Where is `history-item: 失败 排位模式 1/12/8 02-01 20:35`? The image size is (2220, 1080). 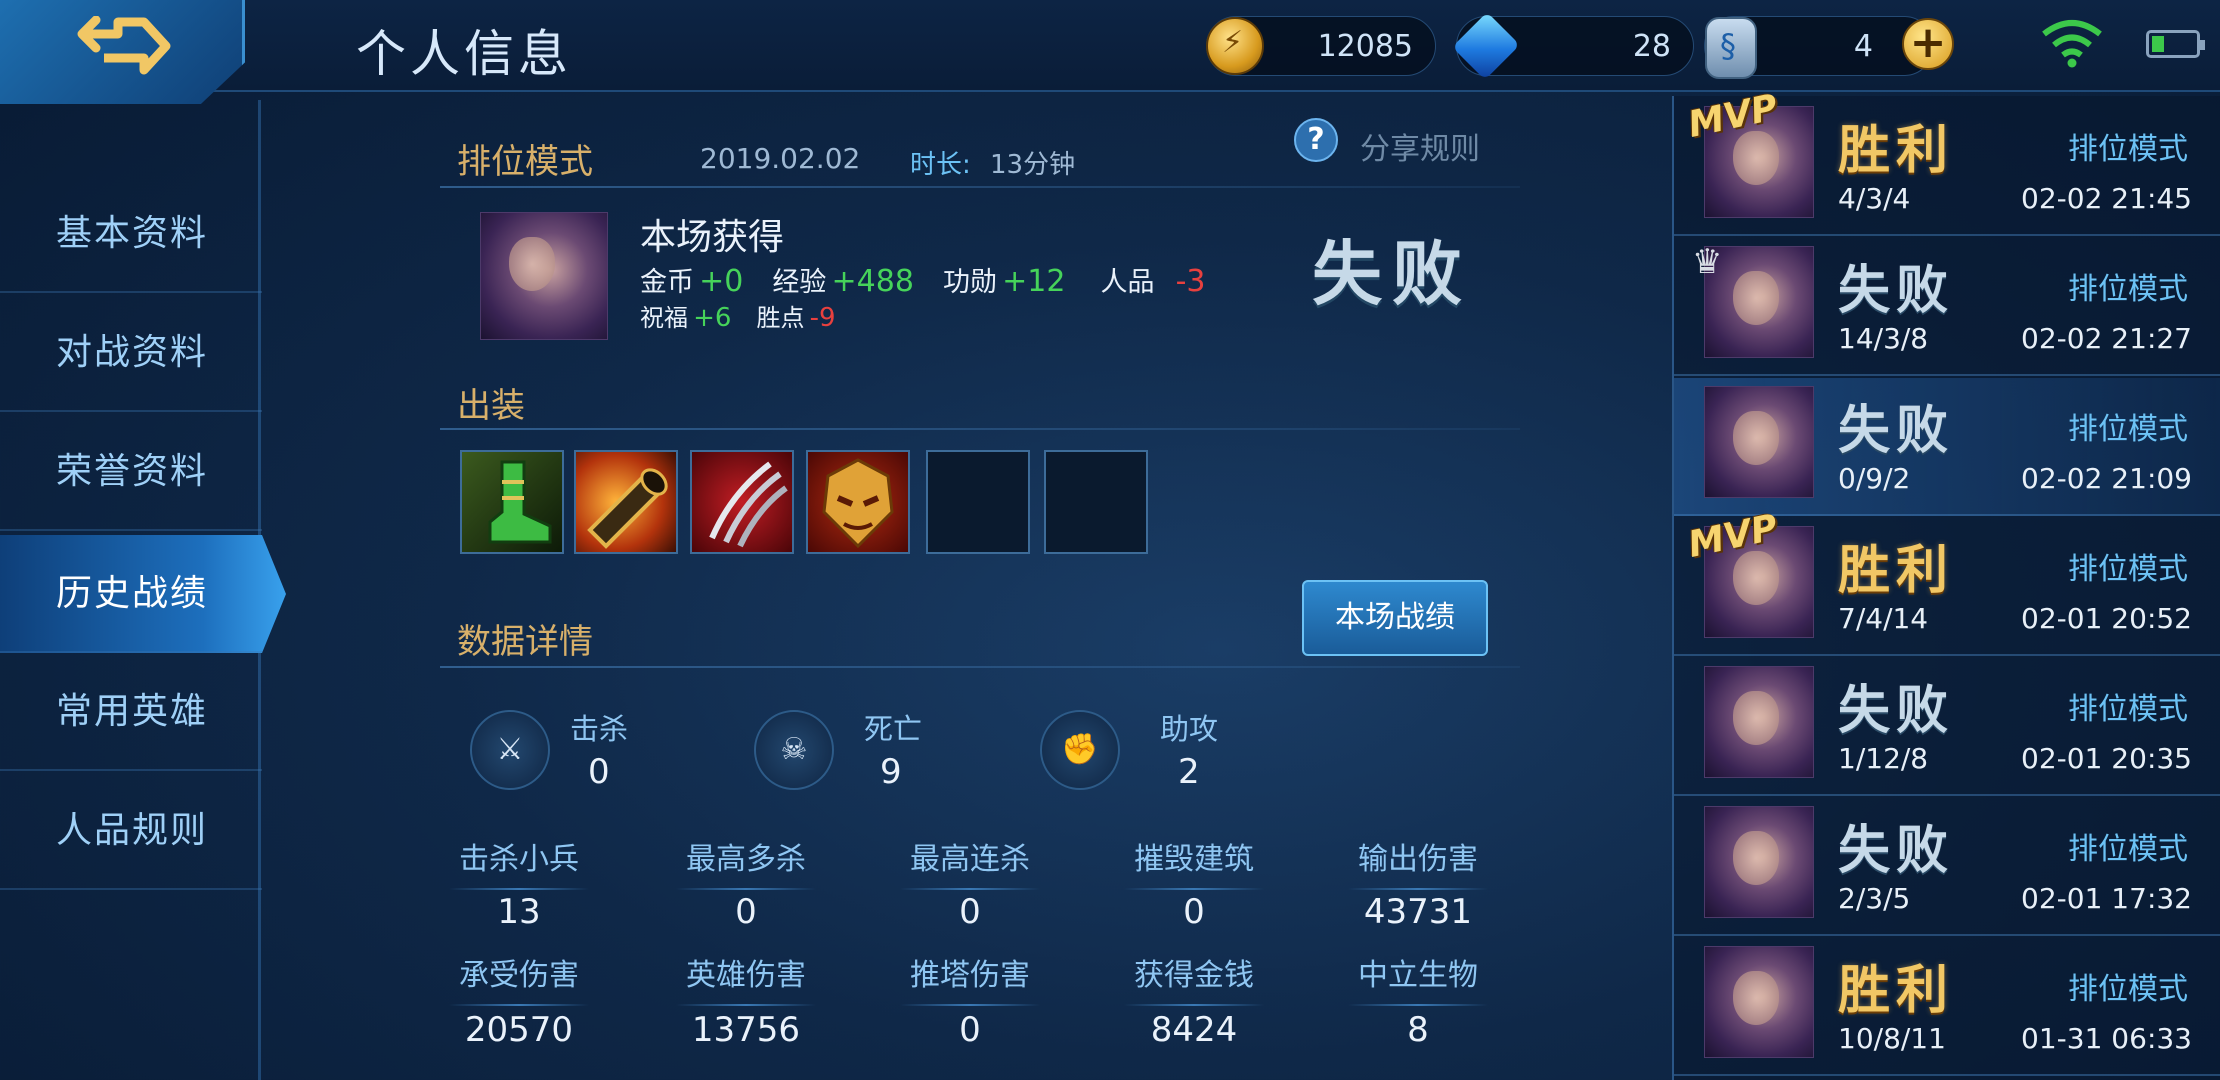
history-item: 失败 排位模式 1/12/8 02-01 20:35 is located at coordinates (1947, 727).